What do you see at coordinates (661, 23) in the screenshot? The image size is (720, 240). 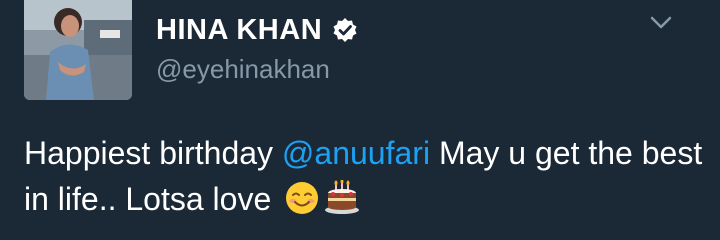 I see `chevron-down-icon` at bounding box center [661, 23].